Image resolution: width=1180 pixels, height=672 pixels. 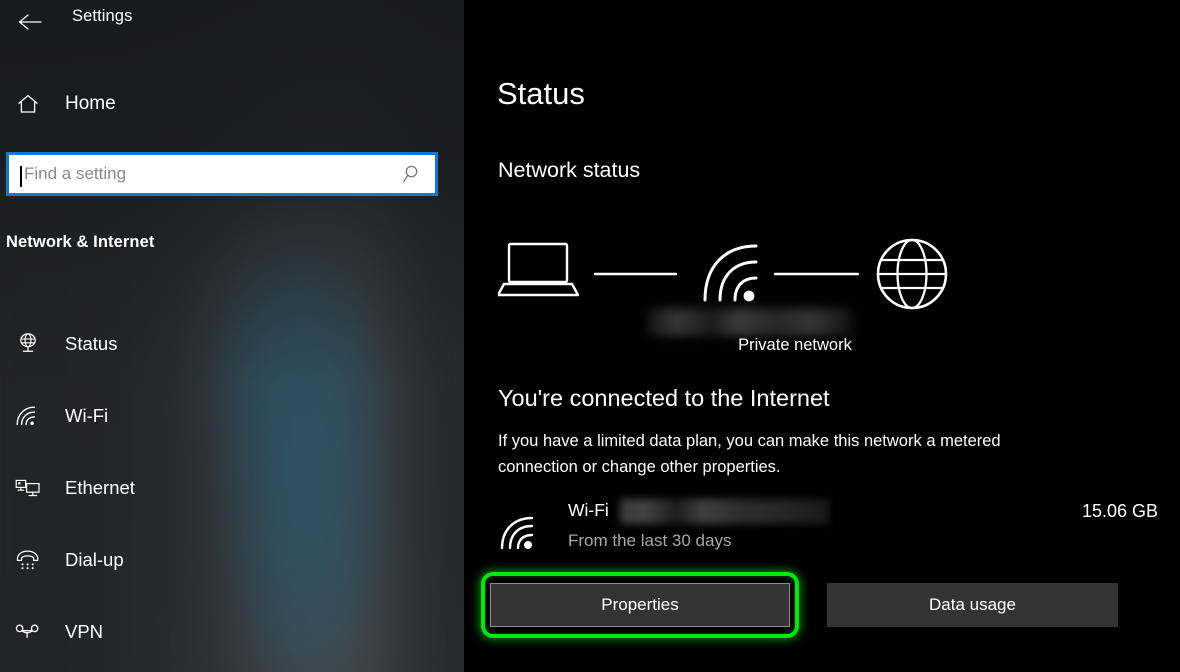 What do you see at coordinates (821, 605) in the screenshot?
I see `action-button-row: Properties Data usage` at bounding box center [821, 605].